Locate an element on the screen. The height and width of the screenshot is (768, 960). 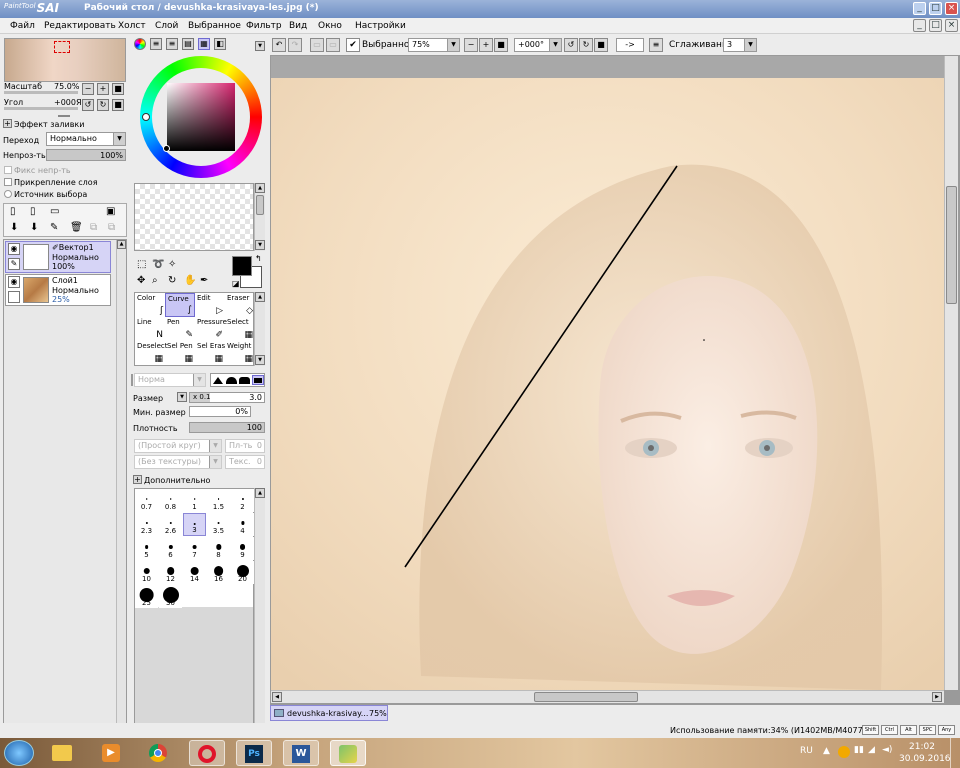
copy-layer-icon: ⧉ is located at coordinates (93, 227).